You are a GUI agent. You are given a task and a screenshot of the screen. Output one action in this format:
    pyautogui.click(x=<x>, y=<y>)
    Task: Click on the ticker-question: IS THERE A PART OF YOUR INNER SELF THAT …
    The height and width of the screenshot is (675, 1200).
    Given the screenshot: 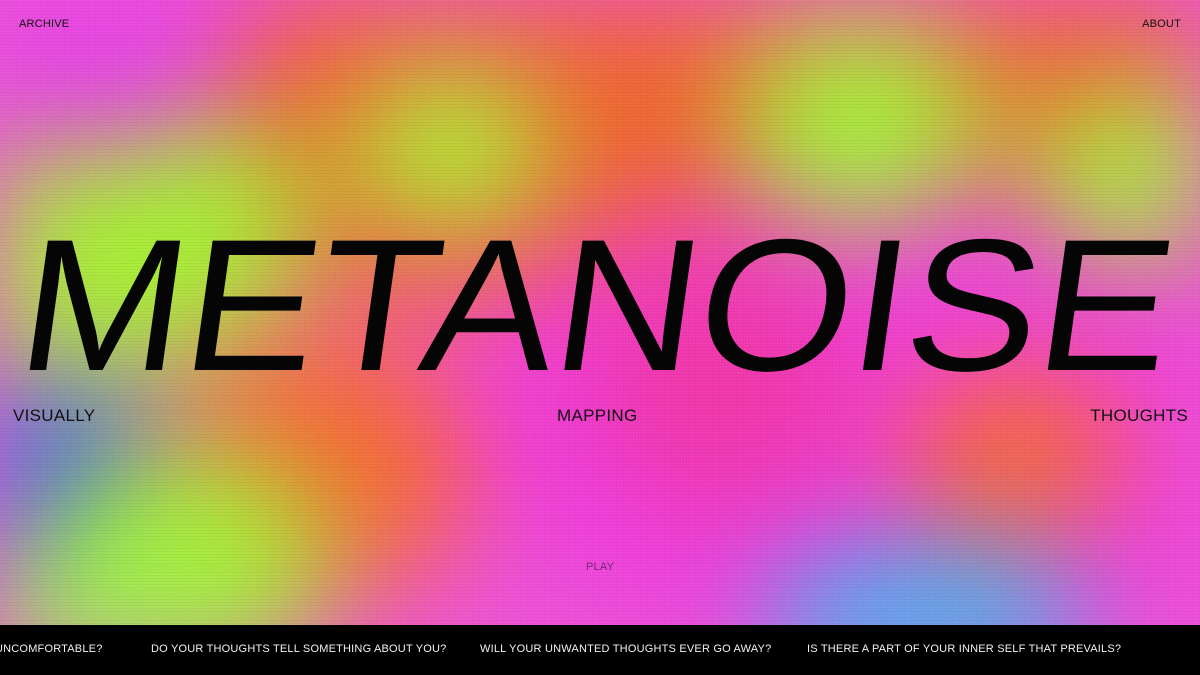 What is the action you would take?
    pyautogui.click(x=964, y=649)
    